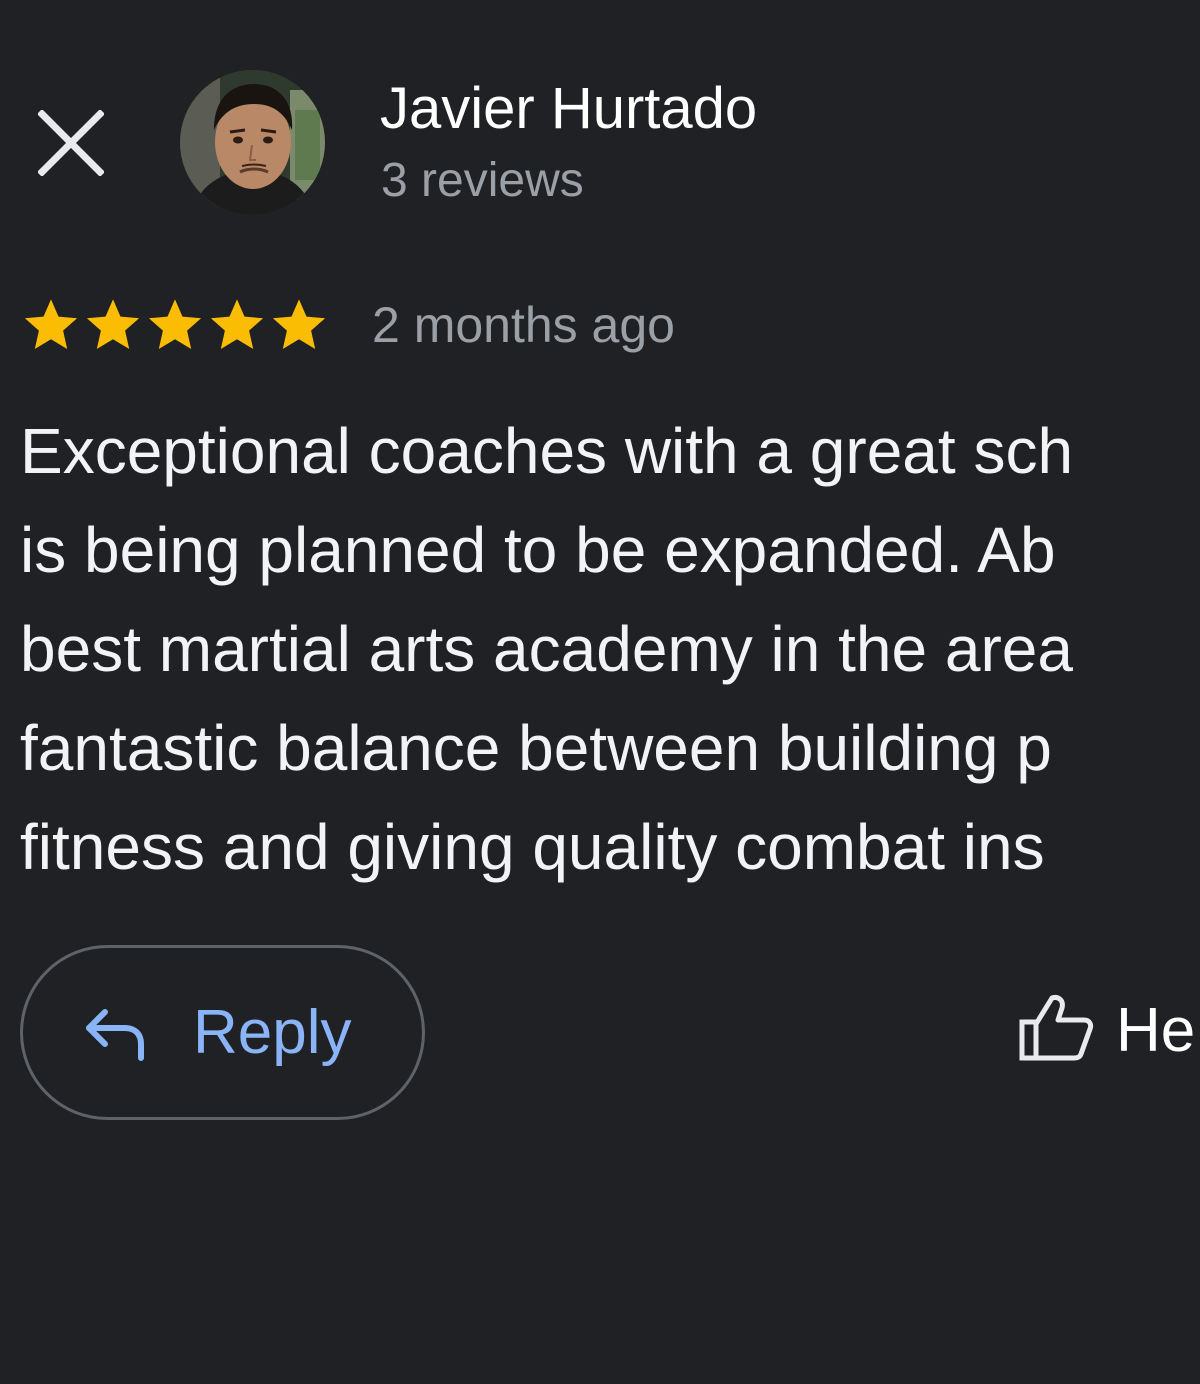 The width and height of the screenshot is (1200, 1384). I want to click on review-count: 3 reviews, so click(482, 180).